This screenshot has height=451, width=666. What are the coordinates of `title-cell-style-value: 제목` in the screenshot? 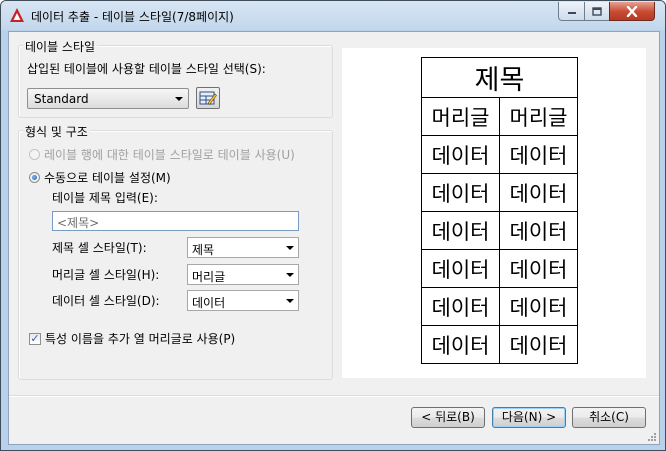 It's located at (203, 250).